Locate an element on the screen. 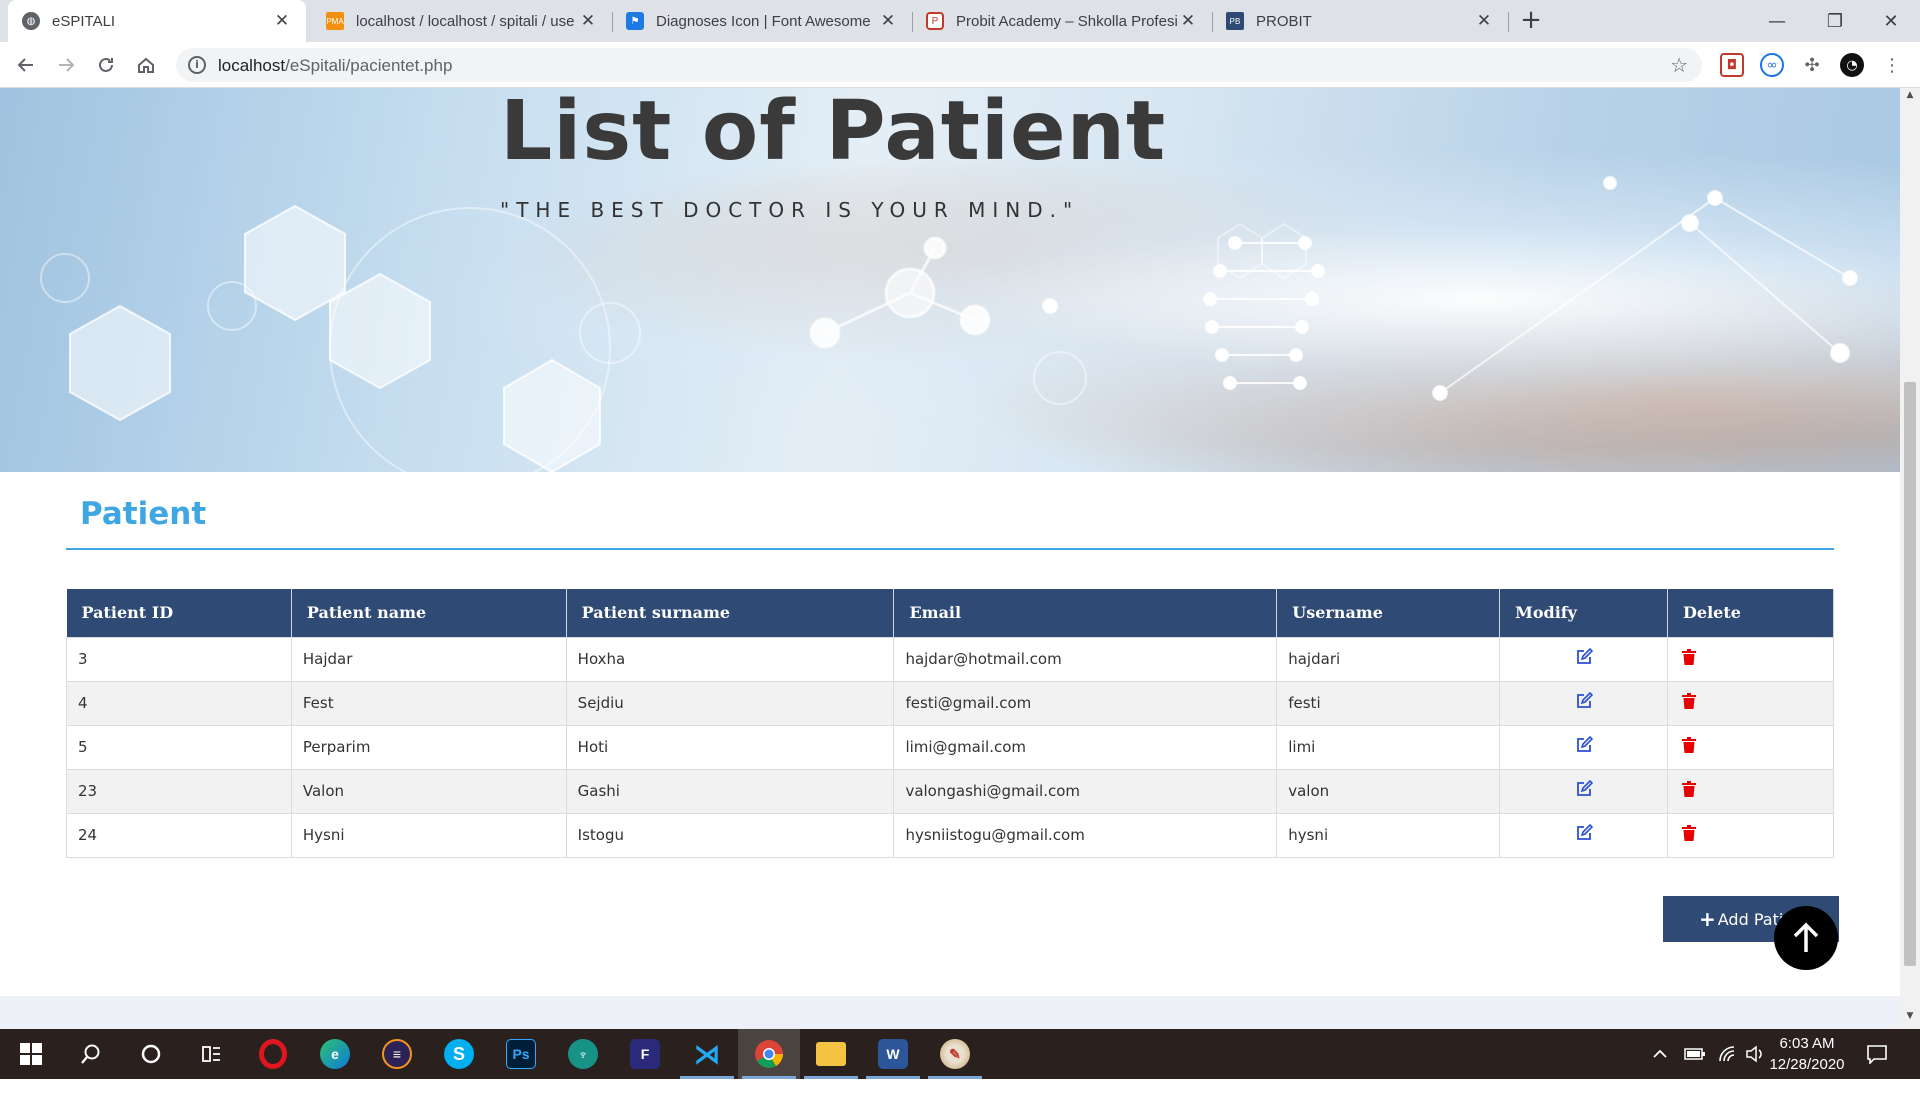 This screenshot has height=1098, width=1920. section-divider is located at coordinates (950, 549).